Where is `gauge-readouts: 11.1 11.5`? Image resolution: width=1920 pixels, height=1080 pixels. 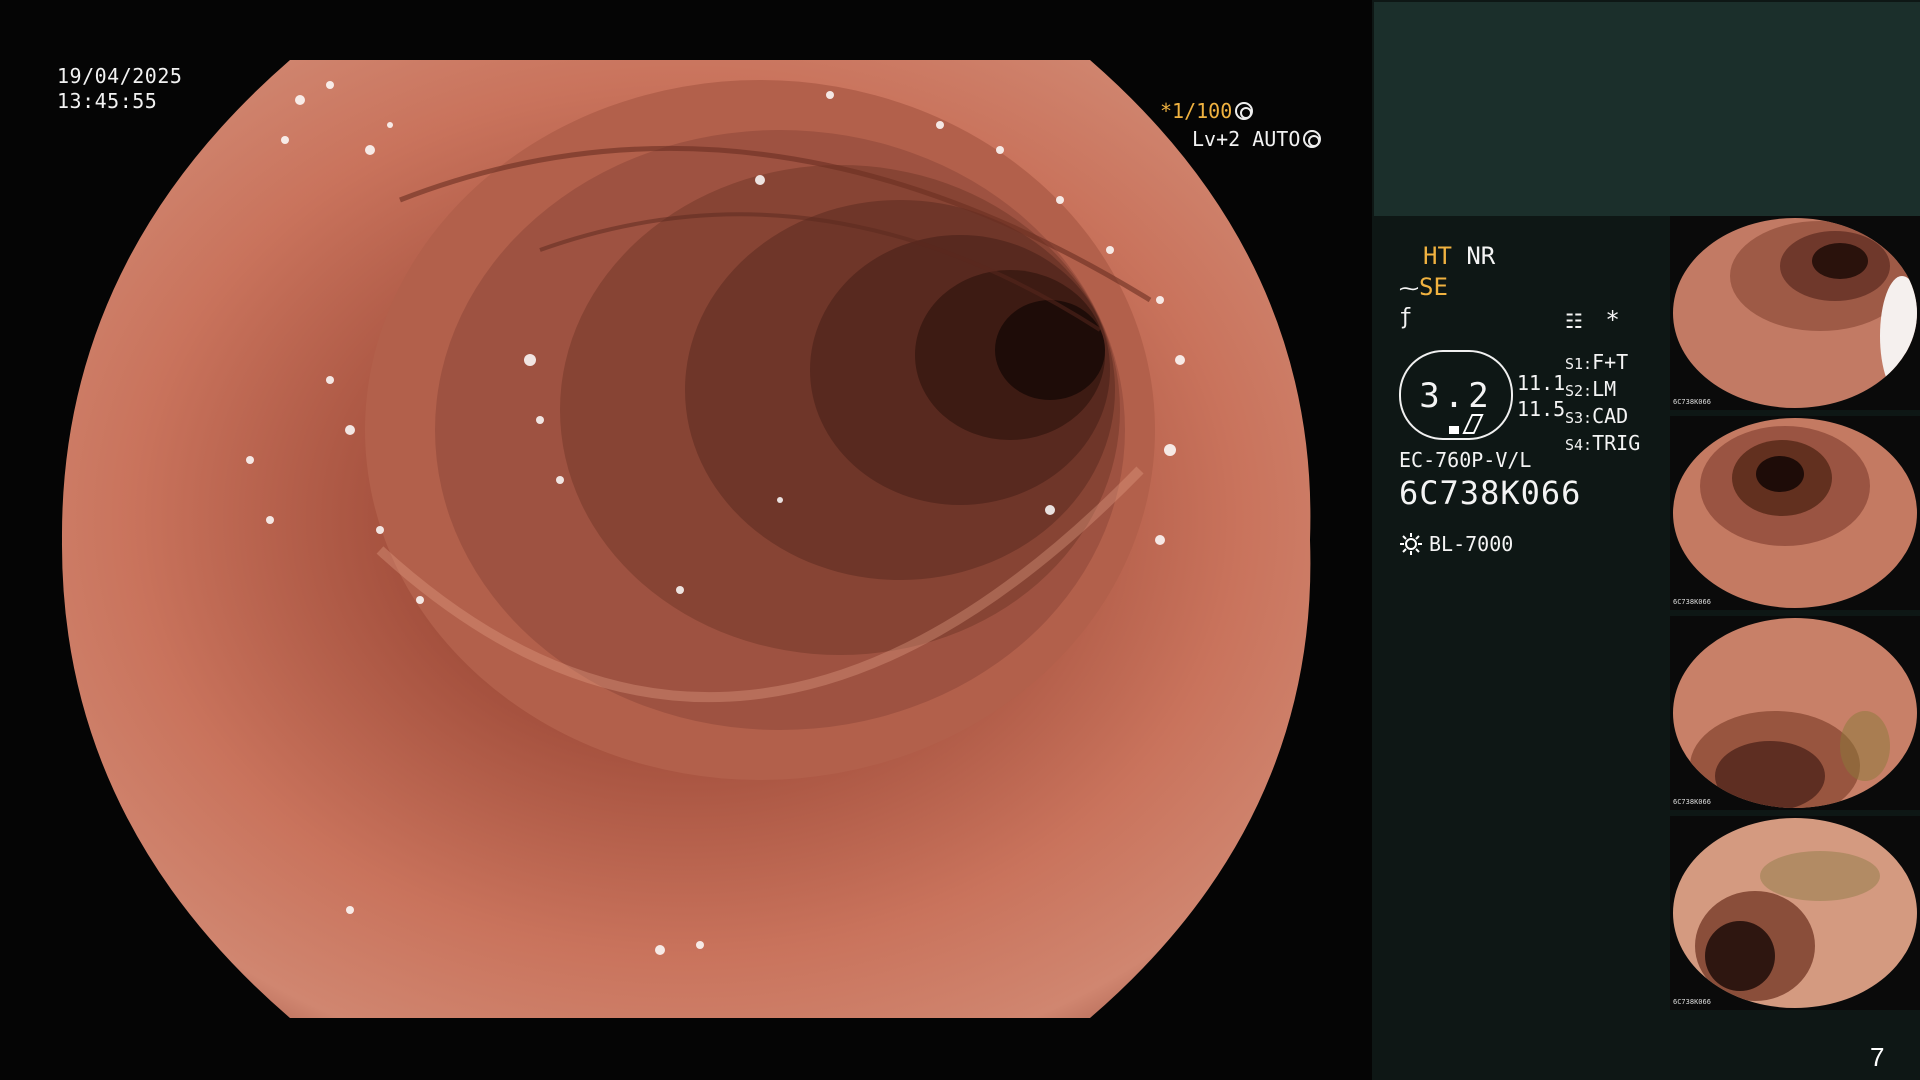
gauge-readouts: 11.1 11.5 is located at coordinates (1541, 396).